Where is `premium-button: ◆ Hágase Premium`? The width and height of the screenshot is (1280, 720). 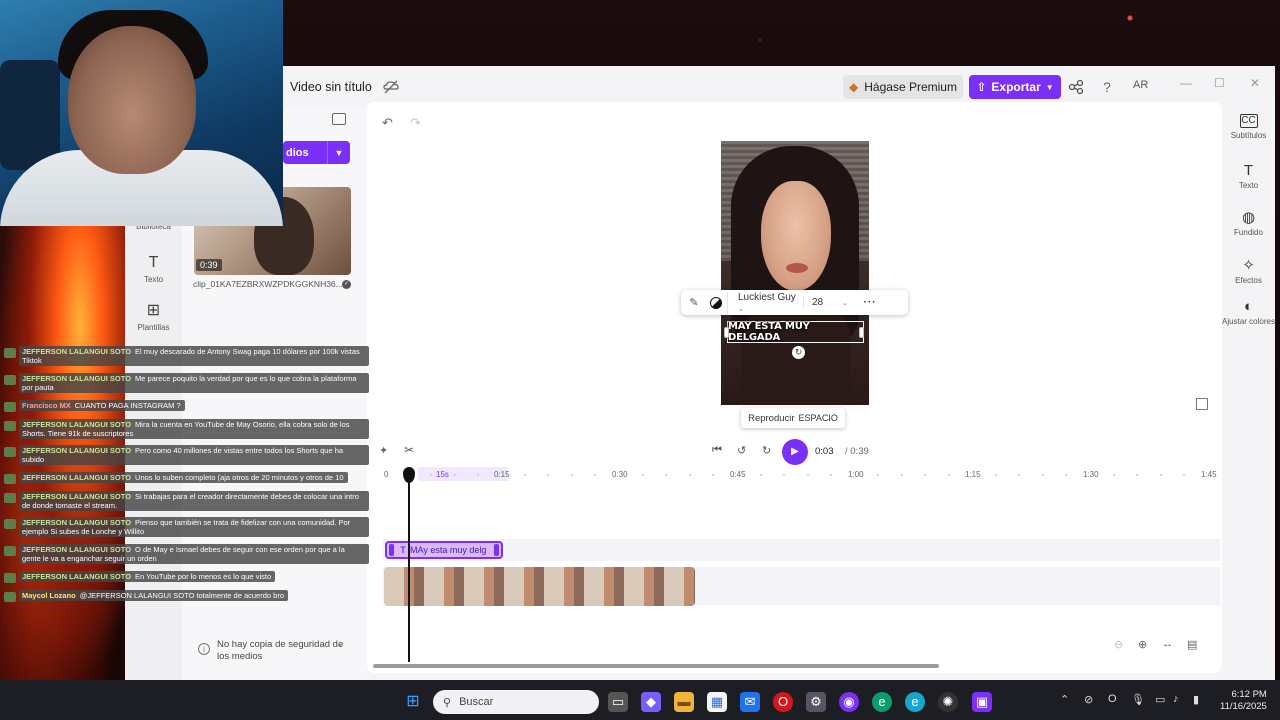 premium-button: ◆ Hágase Premium is located at coordinates (903, 87).